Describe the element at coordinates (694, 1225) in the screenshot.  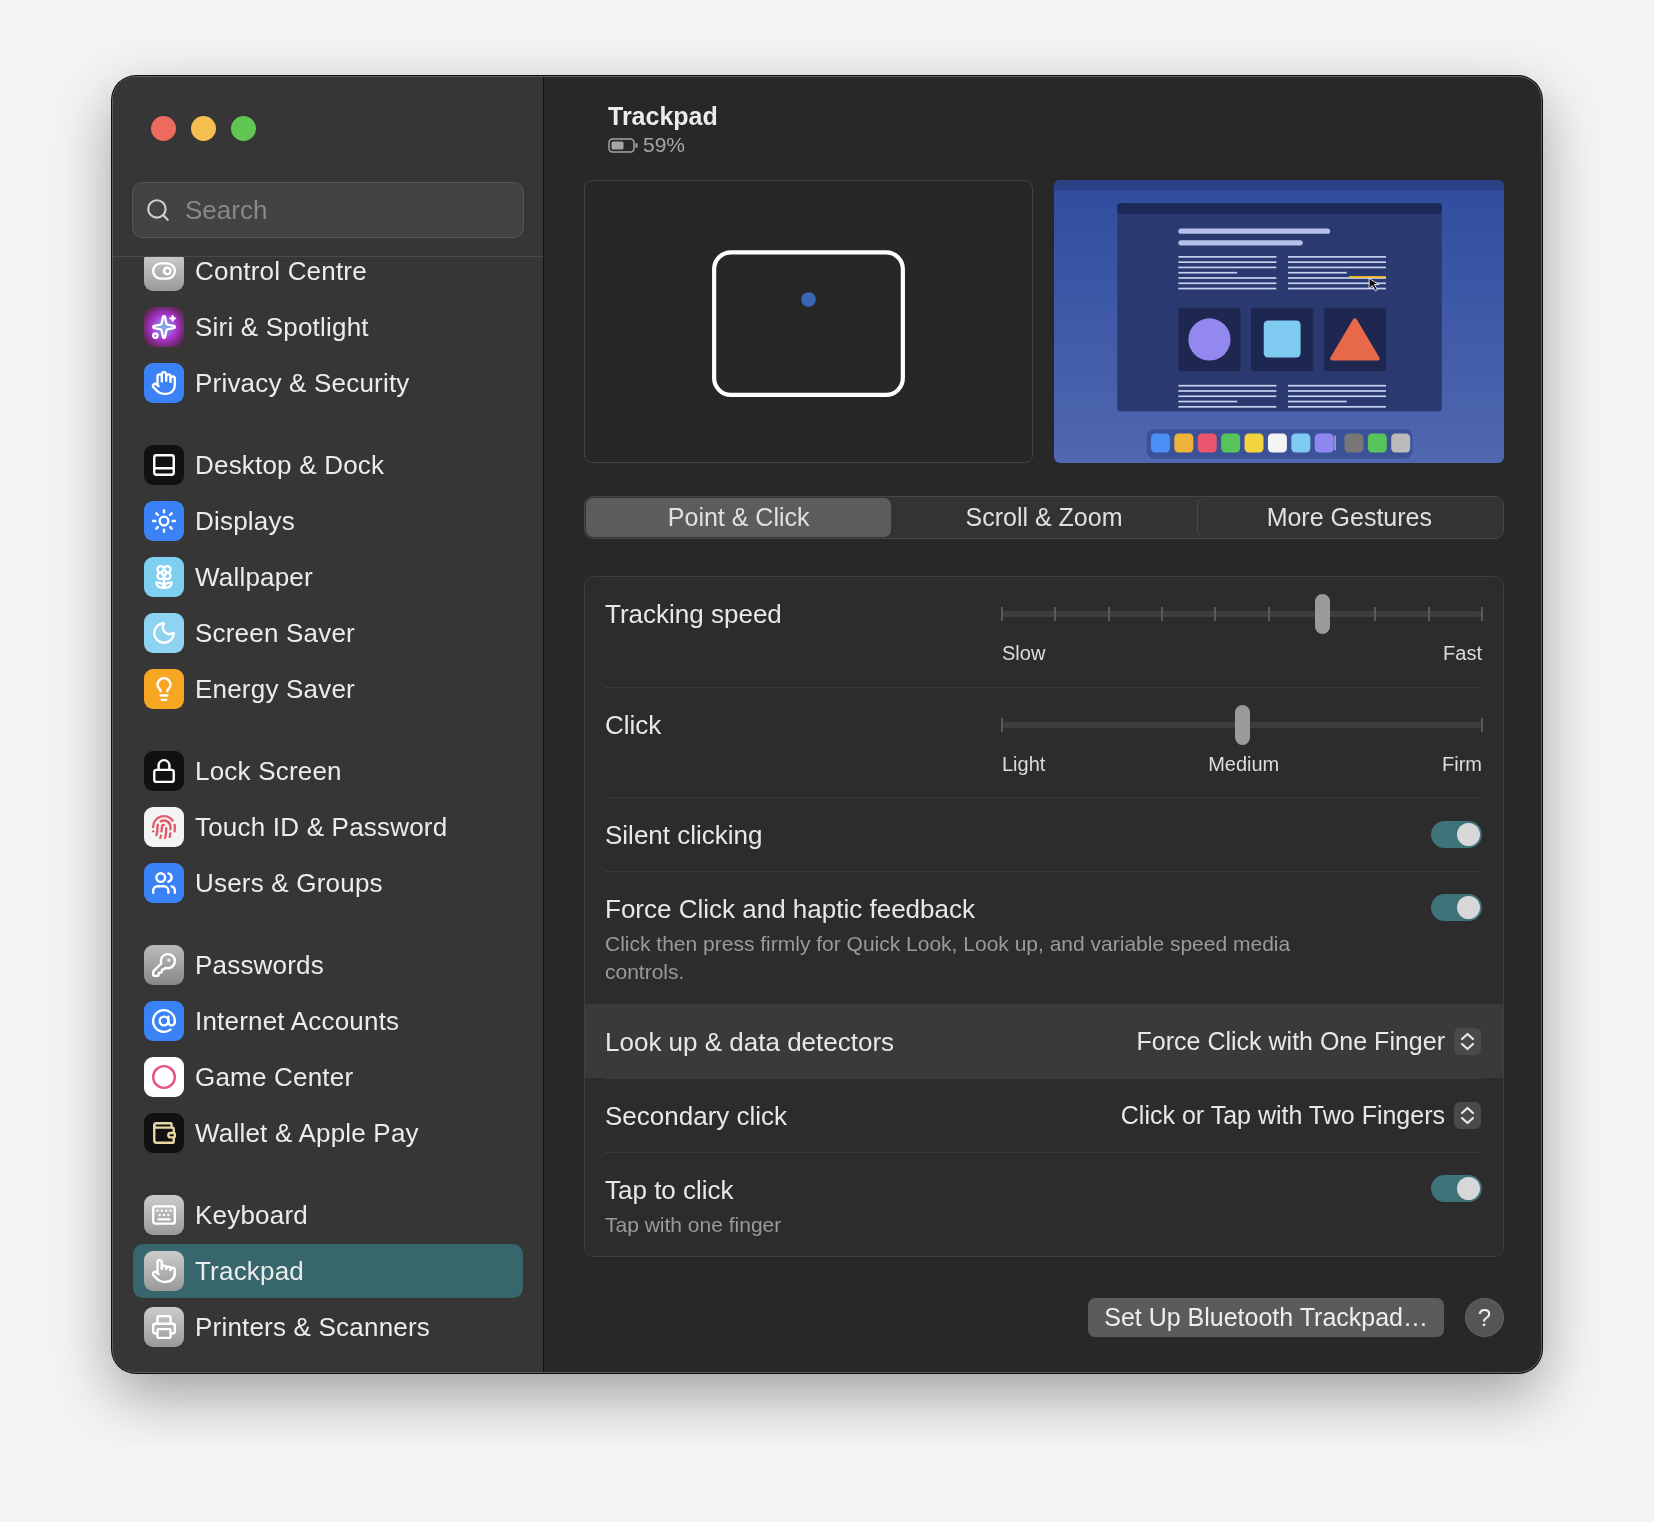
I see `setting-description: Tap with one finger` at that location.